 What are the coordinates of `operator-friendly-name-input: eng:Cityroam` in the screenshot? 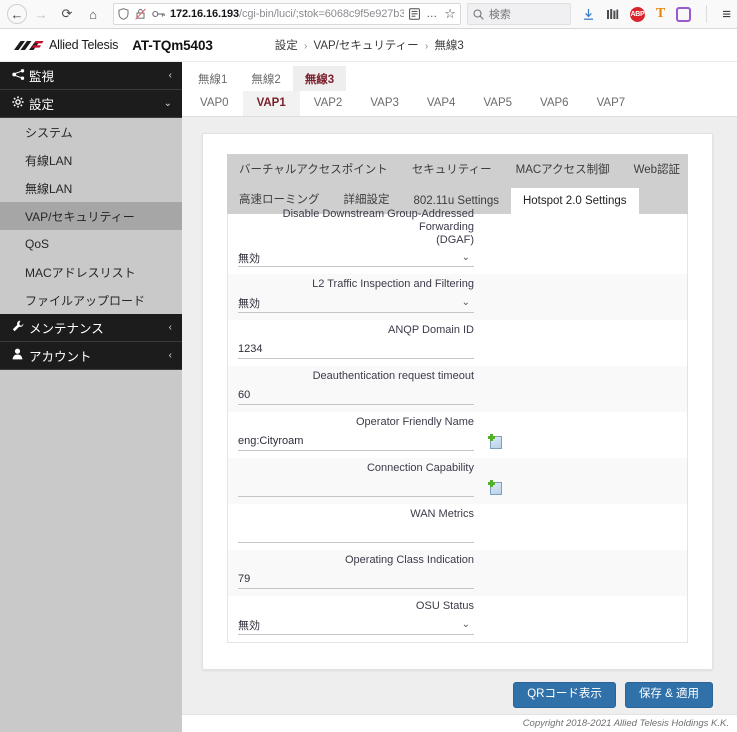 It's located at (356, 441).